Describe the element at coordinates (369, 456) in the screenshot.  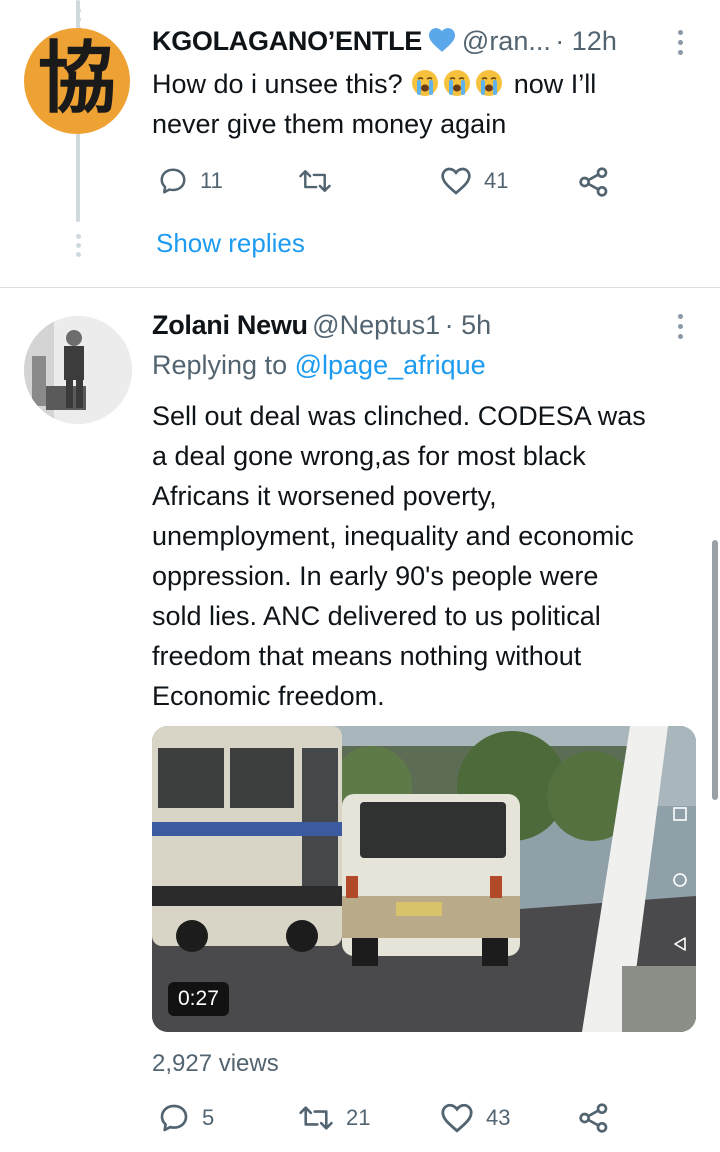
I see `tweet-text-line: a deal gone wrong,as for most black` at that location.